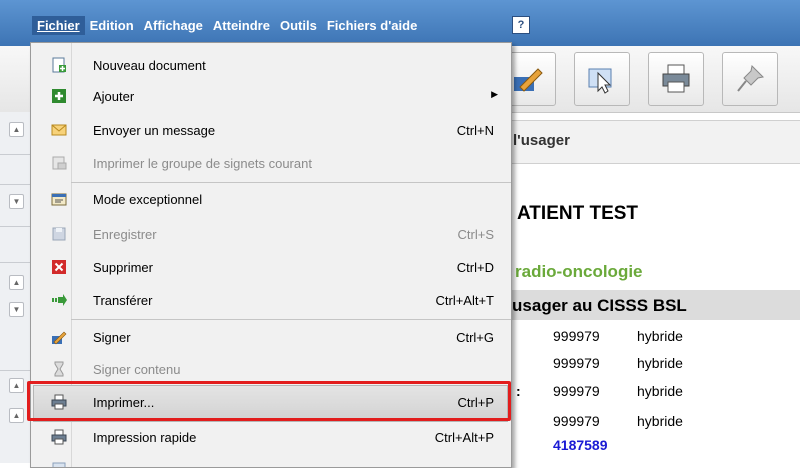  What do you see at coordinates (271, 65) in the screenshot?
I see `menu-item-nouveau-document: Nouveau document` at bounding box center [271, 65].